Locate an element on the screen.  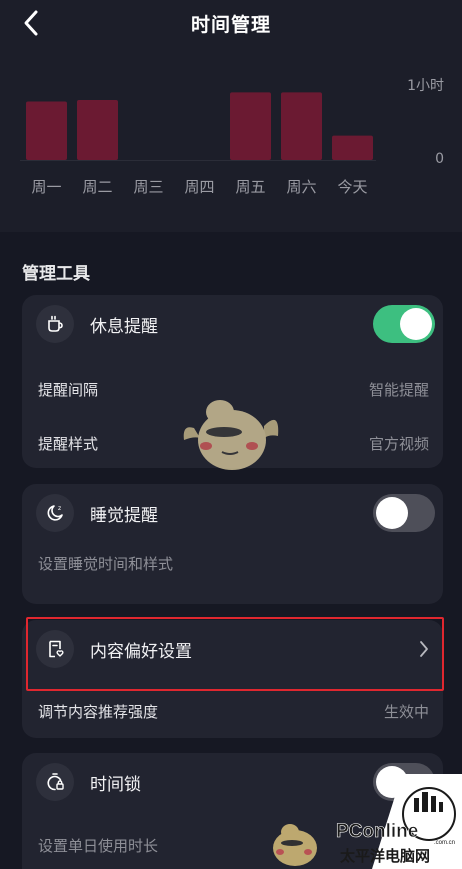
time-lock-label: 时间锁 is located at coordinates (115, 784).